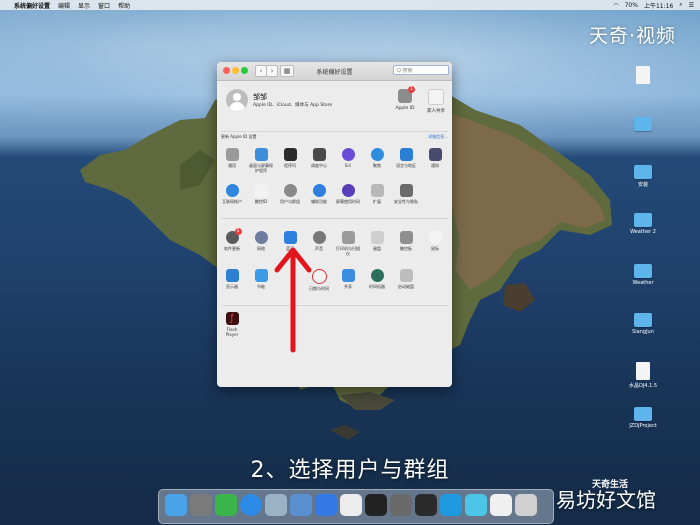 The width and height of the screenshot is (700, 525). What do you see at coordinates (293, 300) in the screenshot?
I see `red-arrow-pointer` at bounding box center [293, 300].